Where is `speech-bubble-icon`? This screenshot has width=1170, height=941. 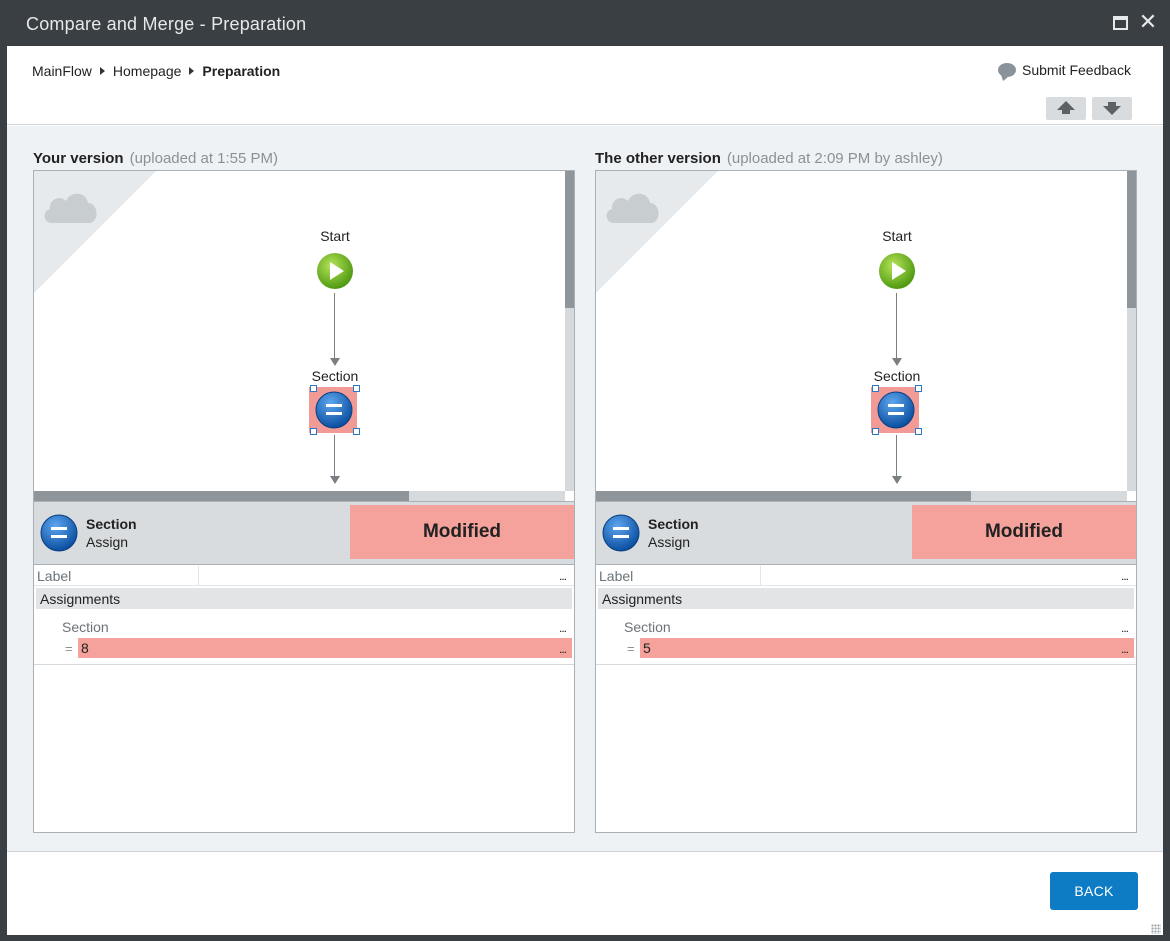 speech-bubble-icon is located at coordinates (1007, 70).